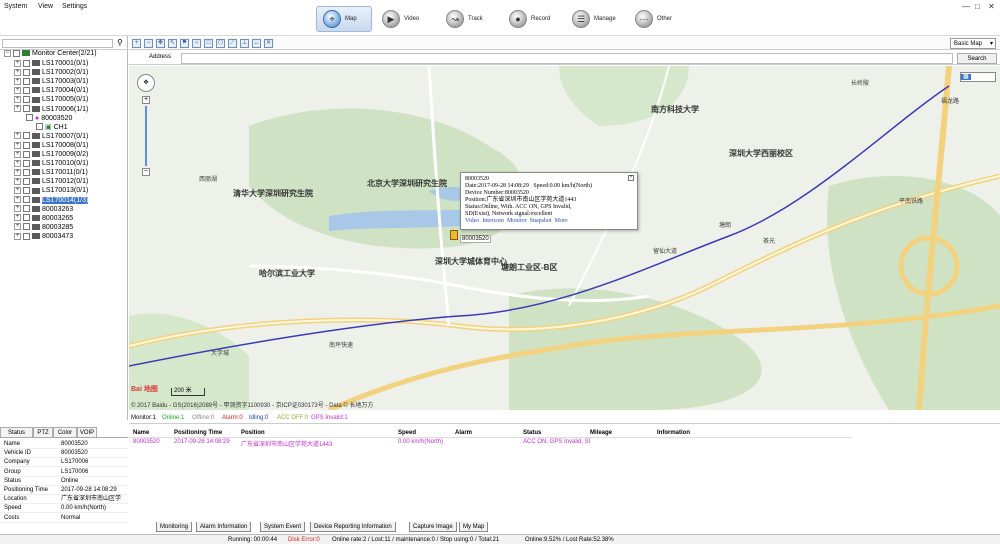 Image resolution: width=1000 pixels, height=545 pixels. I want to click on line-icon: ⟋, so click(232, 43).